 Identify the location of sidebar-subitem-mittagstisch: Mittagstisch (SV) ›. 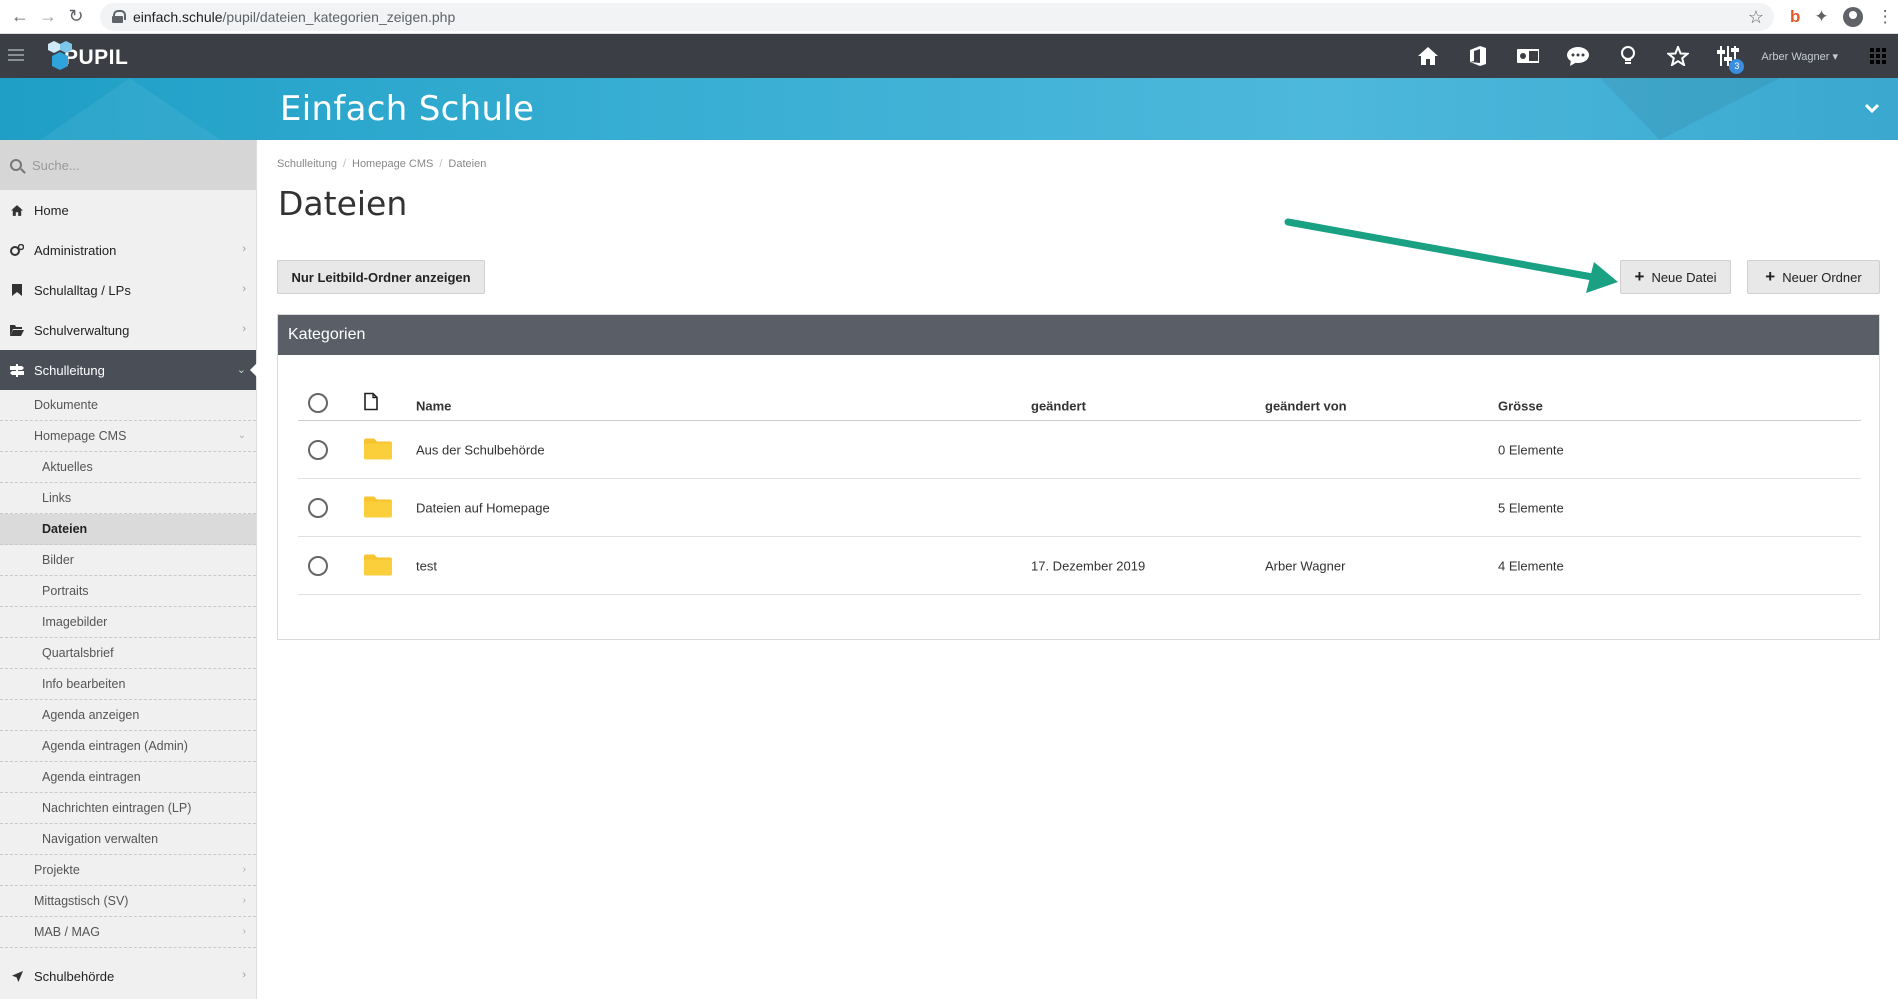
(128, 901).